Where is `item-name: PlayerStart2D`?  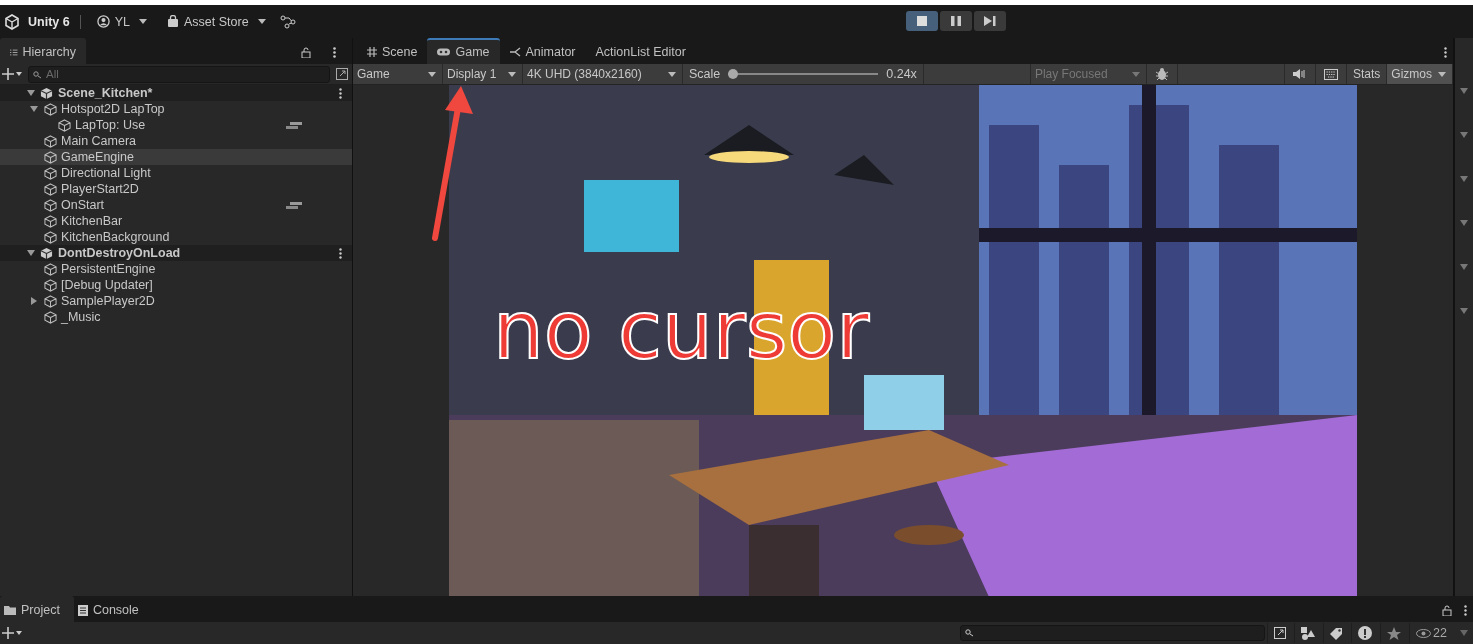 item-name: PlayerStart2D is located at coordinates (100, 189).